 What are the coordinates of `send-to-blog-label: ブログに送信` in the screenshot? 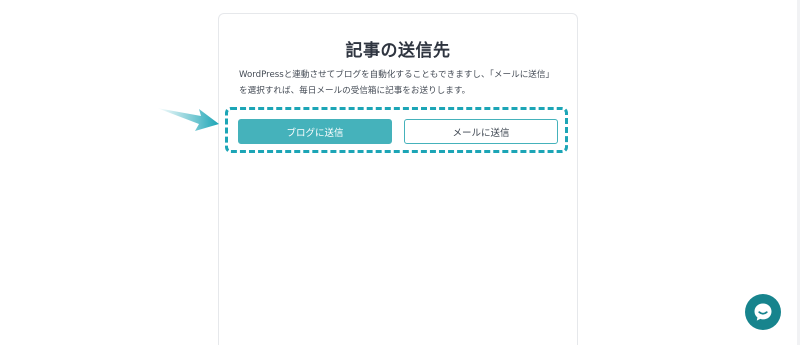 It's located at (315, 133).